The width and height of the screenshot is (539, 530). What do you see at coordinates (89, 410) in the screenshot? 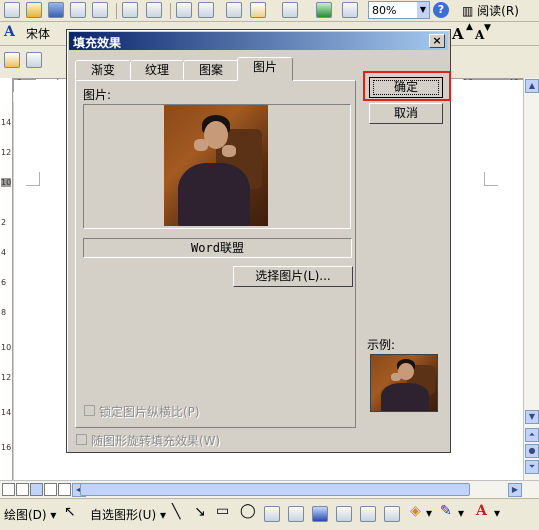
I see `lock-aspect-checkbox` at bounding box center [89, 410].